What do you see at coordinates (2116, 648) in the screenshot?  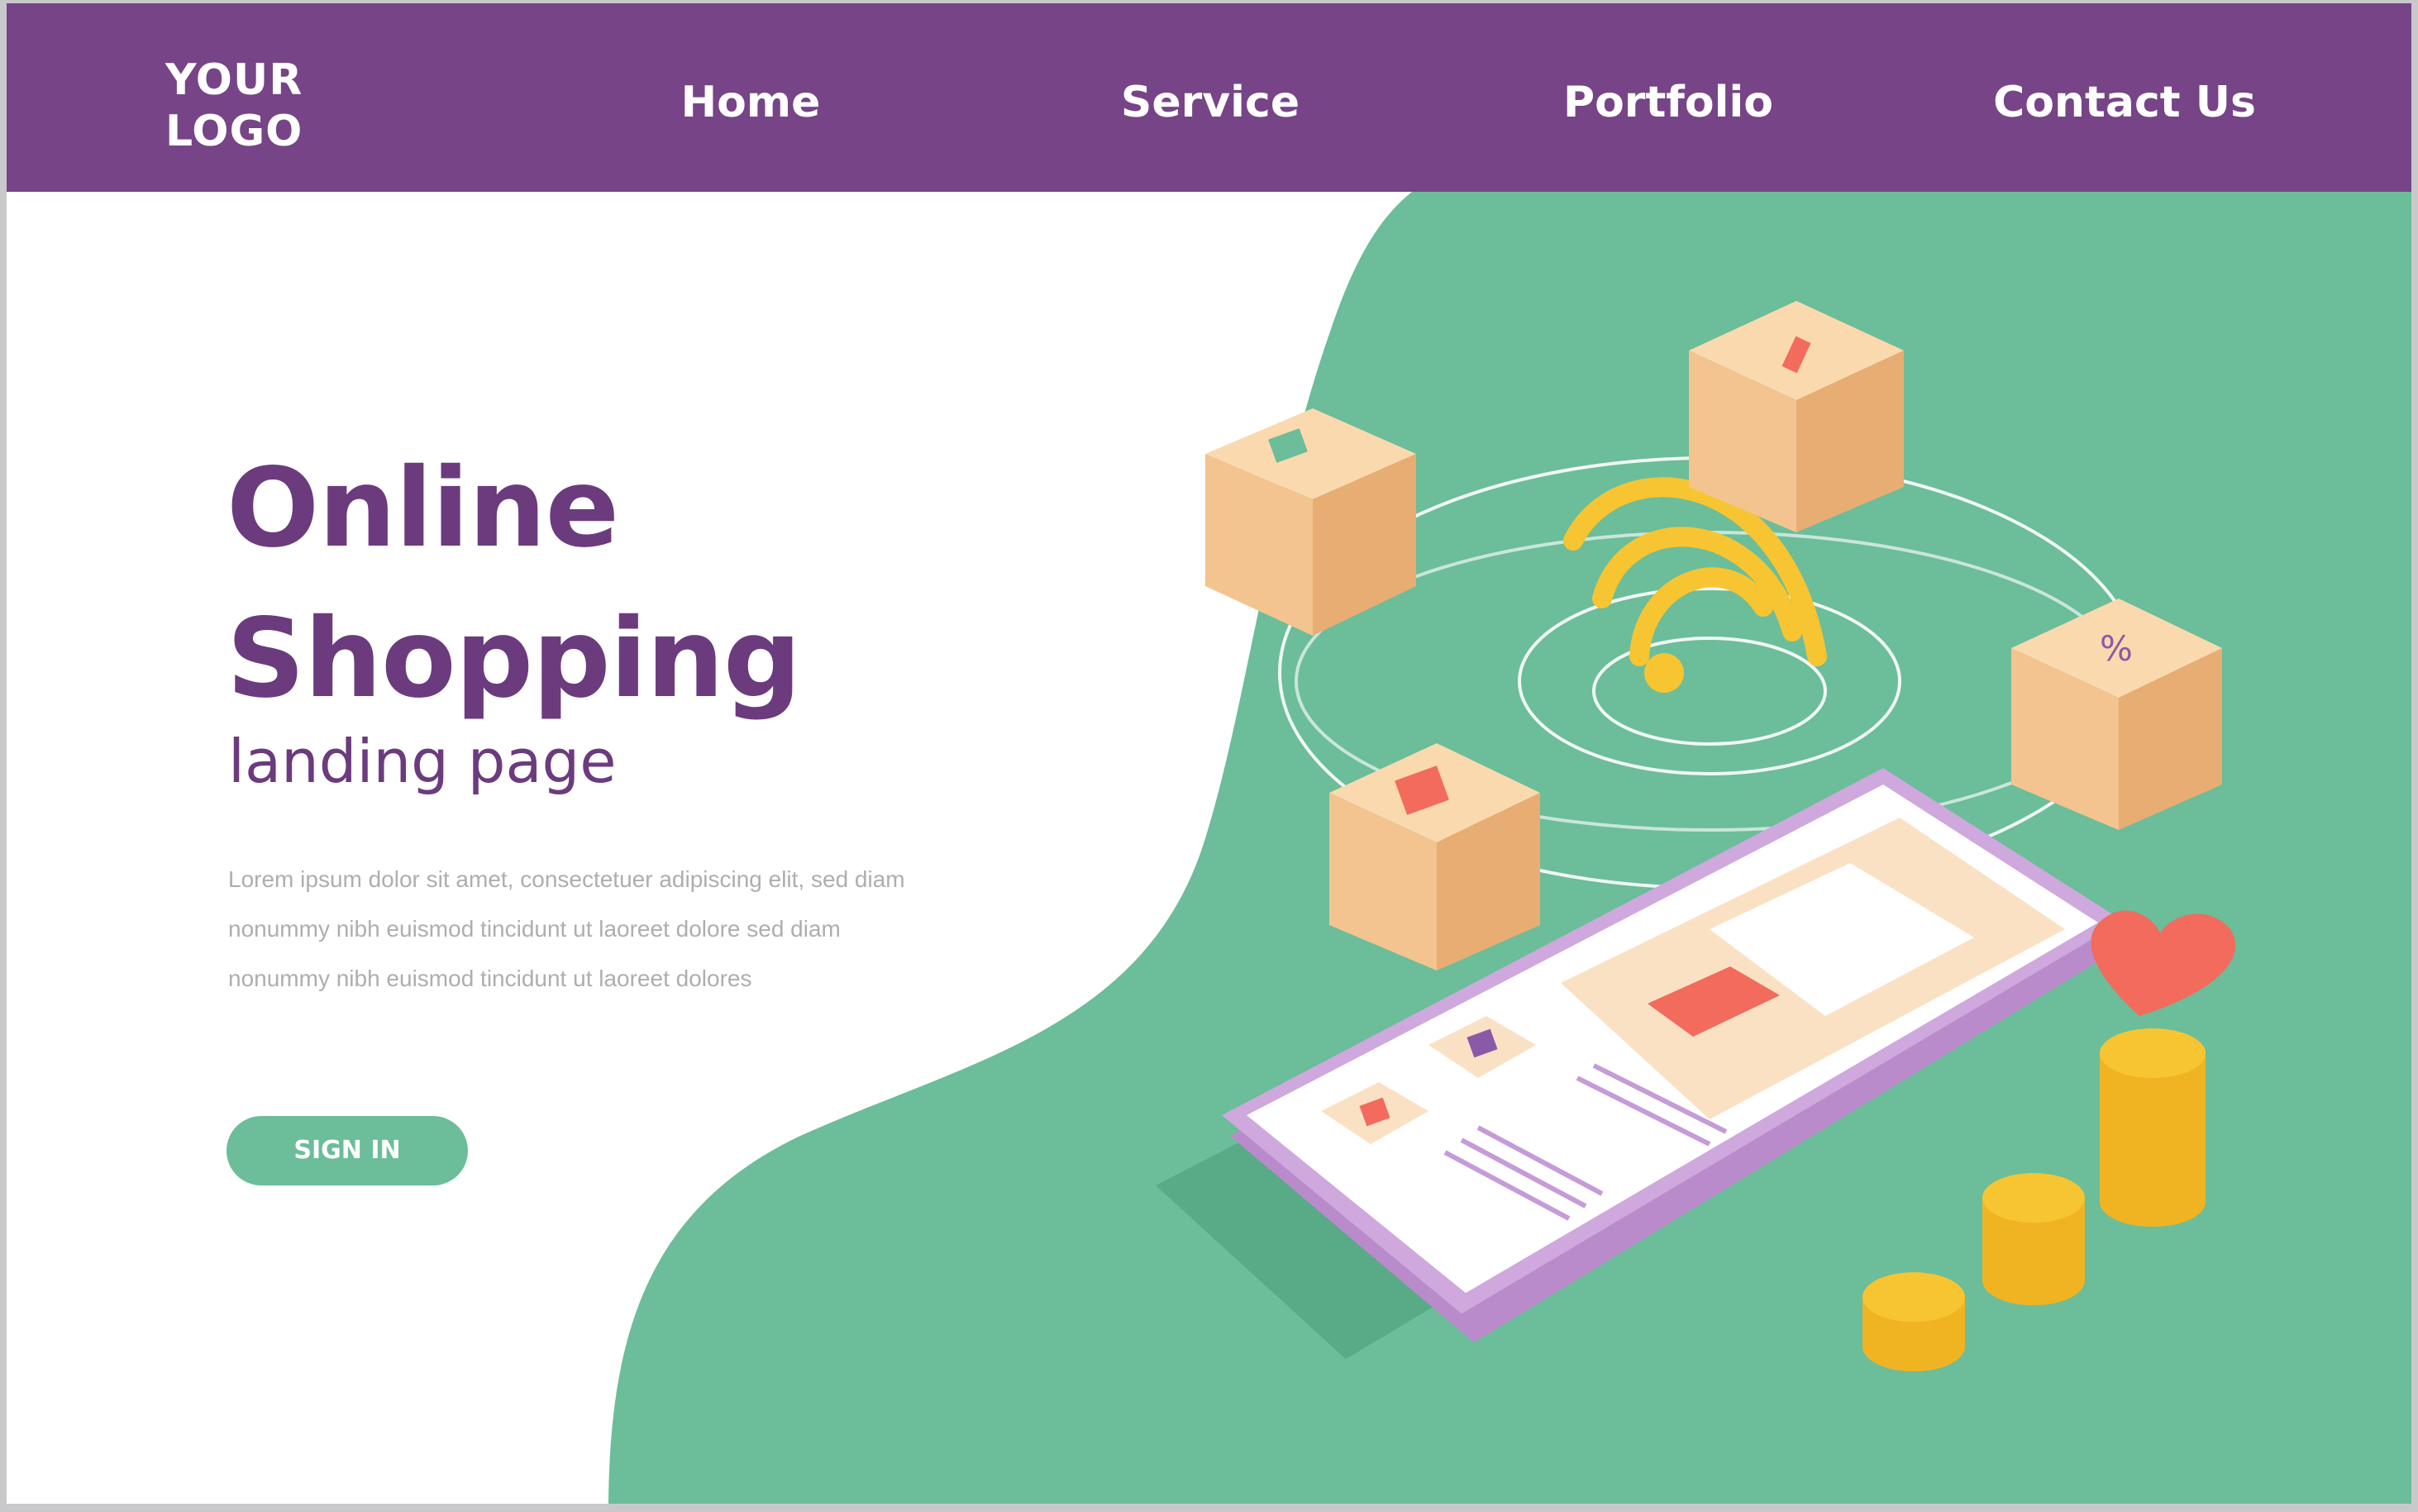 I see `percent-label: %` at bounding box center [2116, 648].